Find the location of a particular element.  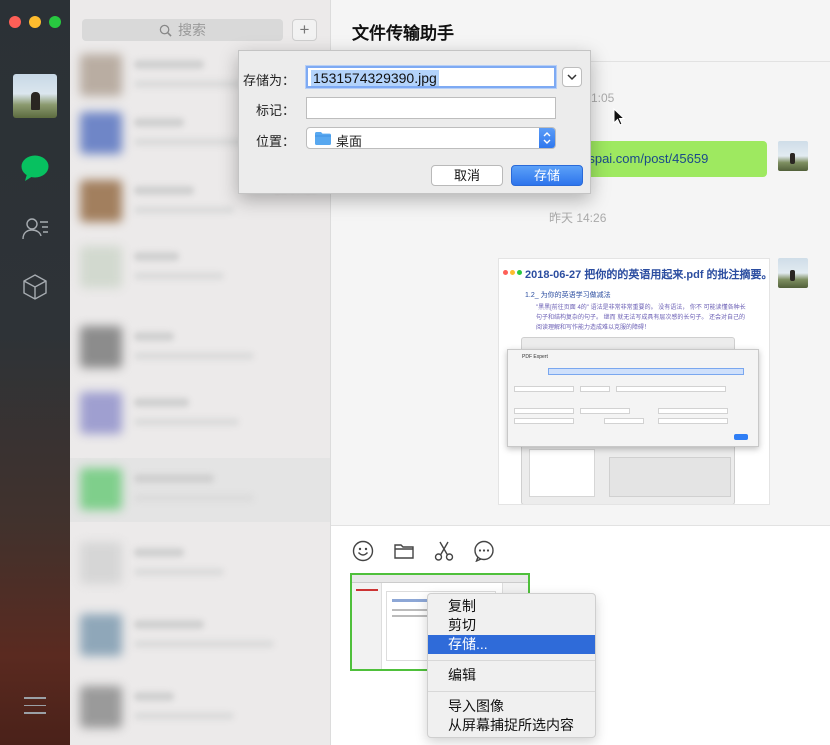

mini-programs-icon is located at coordinates (35, 287).